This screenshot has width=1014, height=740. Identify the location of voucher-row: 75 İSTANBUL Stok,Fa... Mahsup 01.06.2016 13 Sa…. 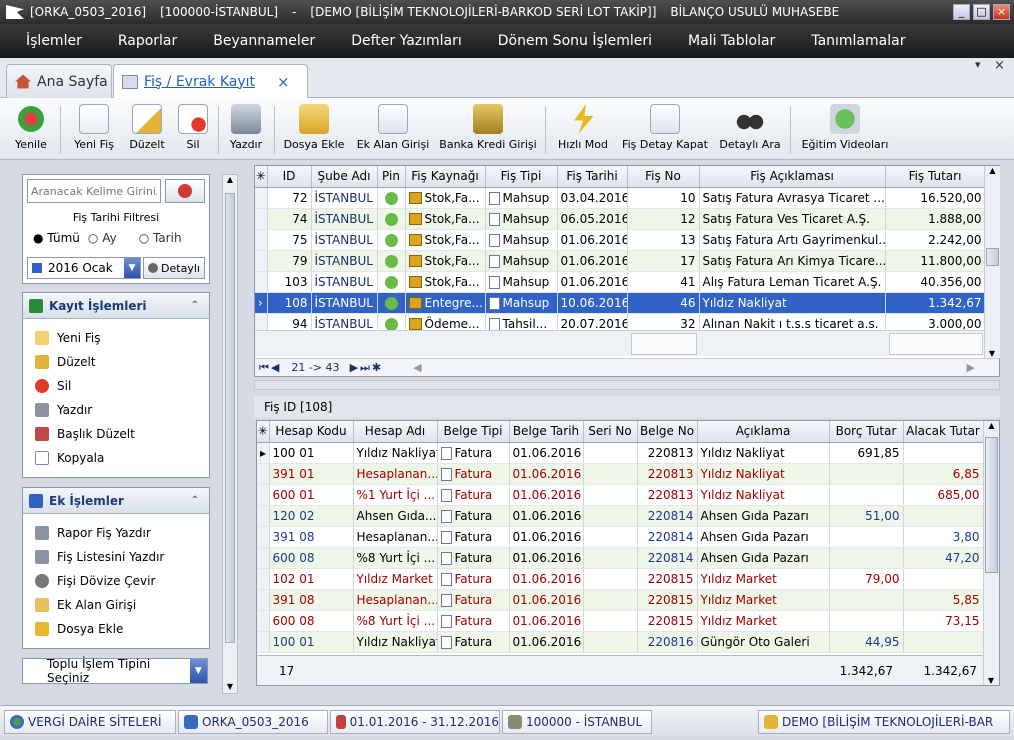
(620, 240).